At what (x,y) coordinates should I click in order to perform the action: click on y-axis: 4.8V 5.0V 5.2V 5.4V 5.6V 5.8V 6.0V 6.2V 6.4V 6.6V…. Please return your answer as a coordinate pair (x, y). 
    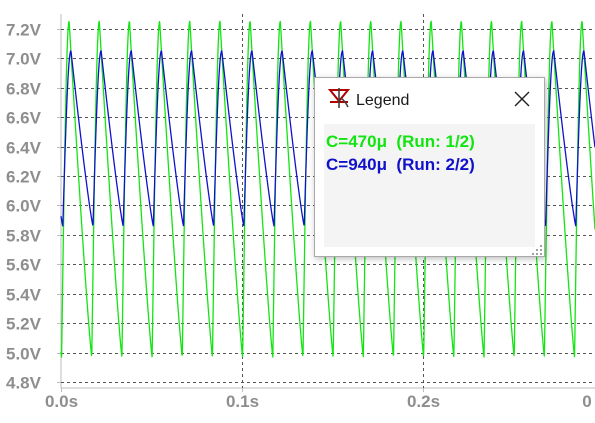
    Looking at the image, I should click on (33, 207).